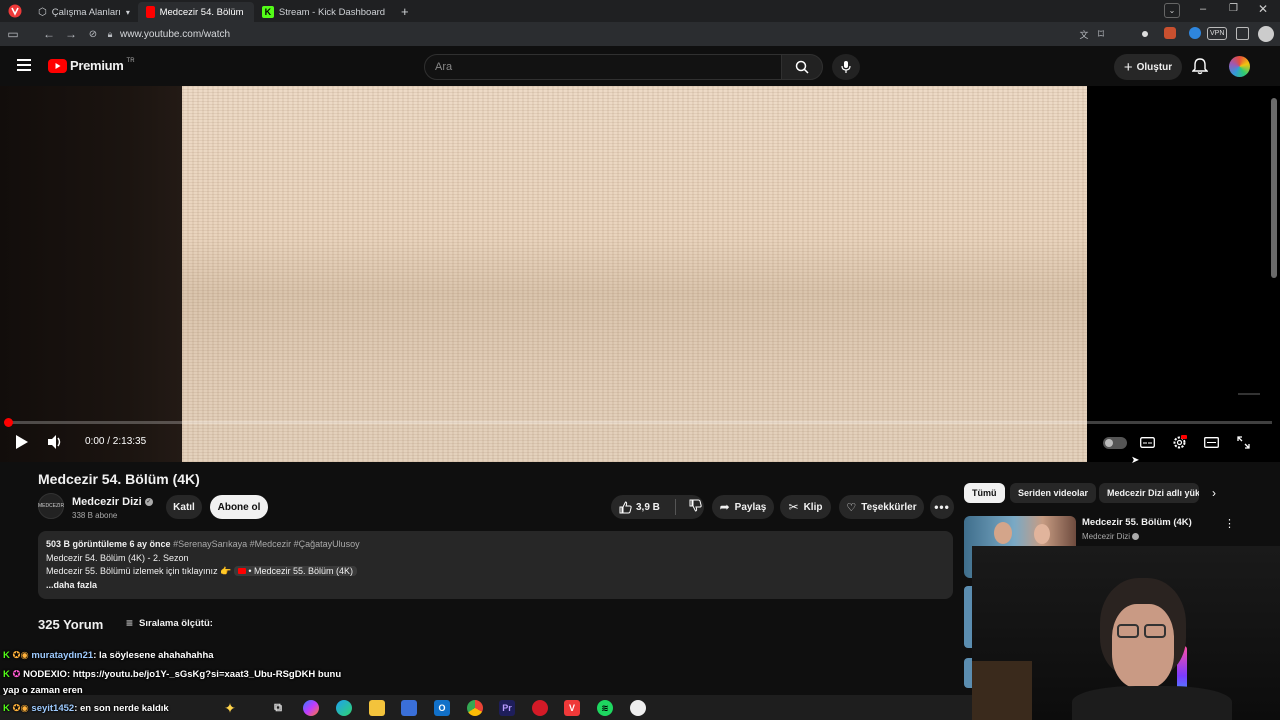  I want to click on vpn-badge: VPN, so click(1217, 33).